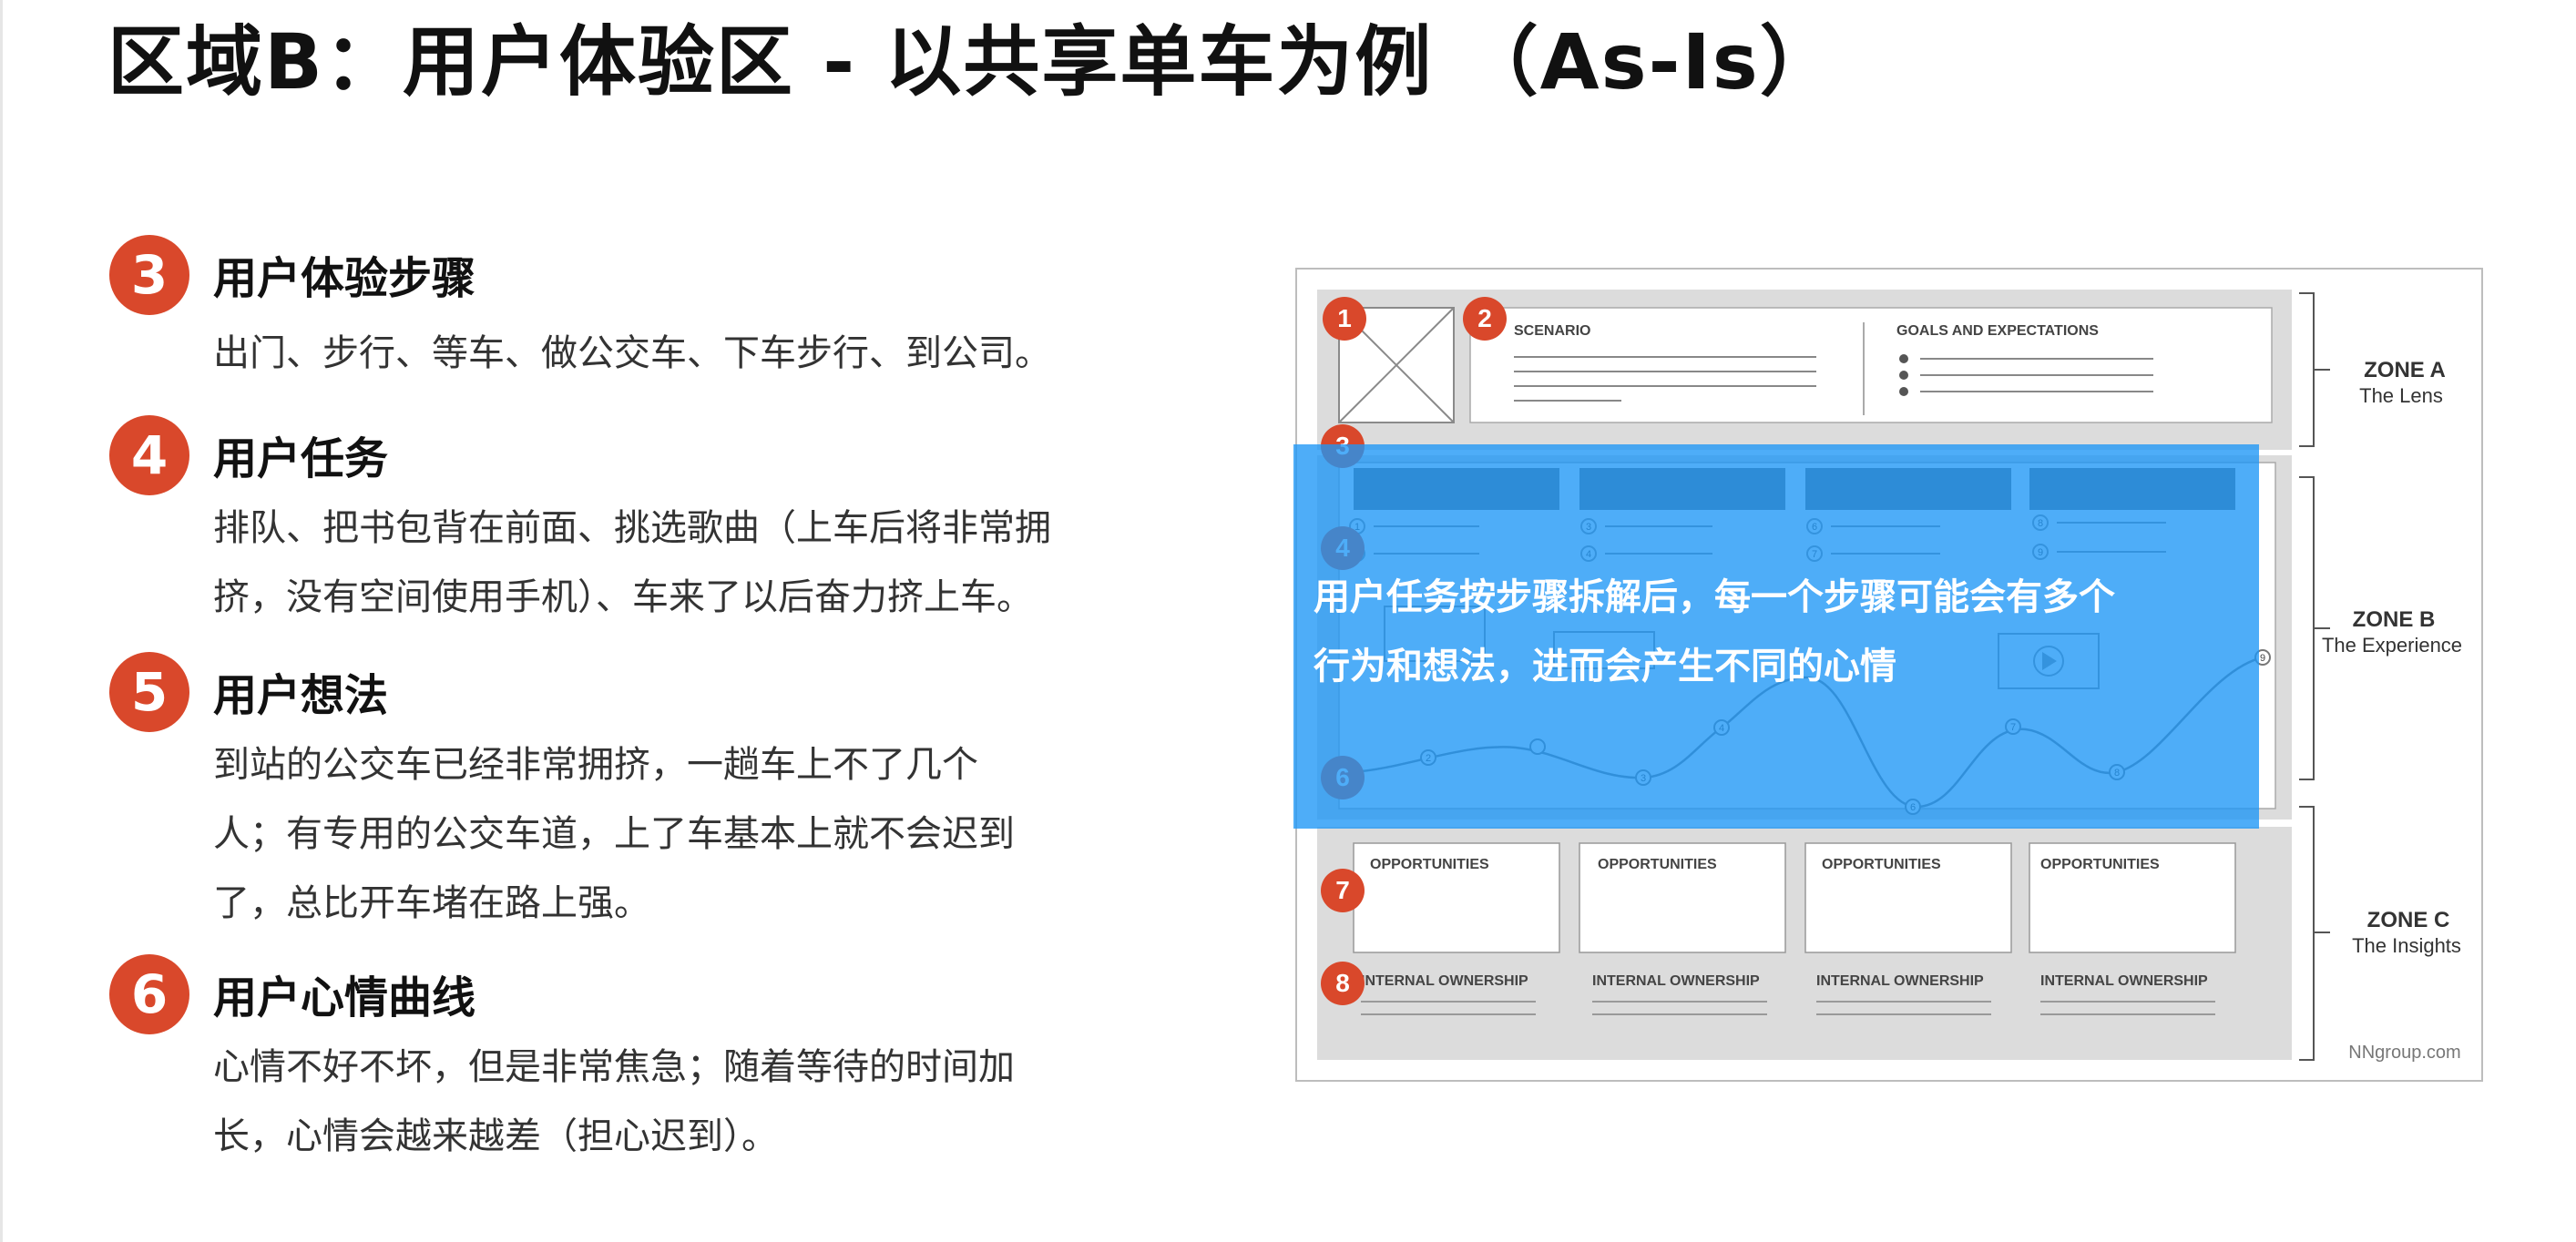 This screenshot has width=2576, height=1242. Describe the element at coordinates (149, 994) in the screenshot. I see `step-number-badge: 6` at that location.